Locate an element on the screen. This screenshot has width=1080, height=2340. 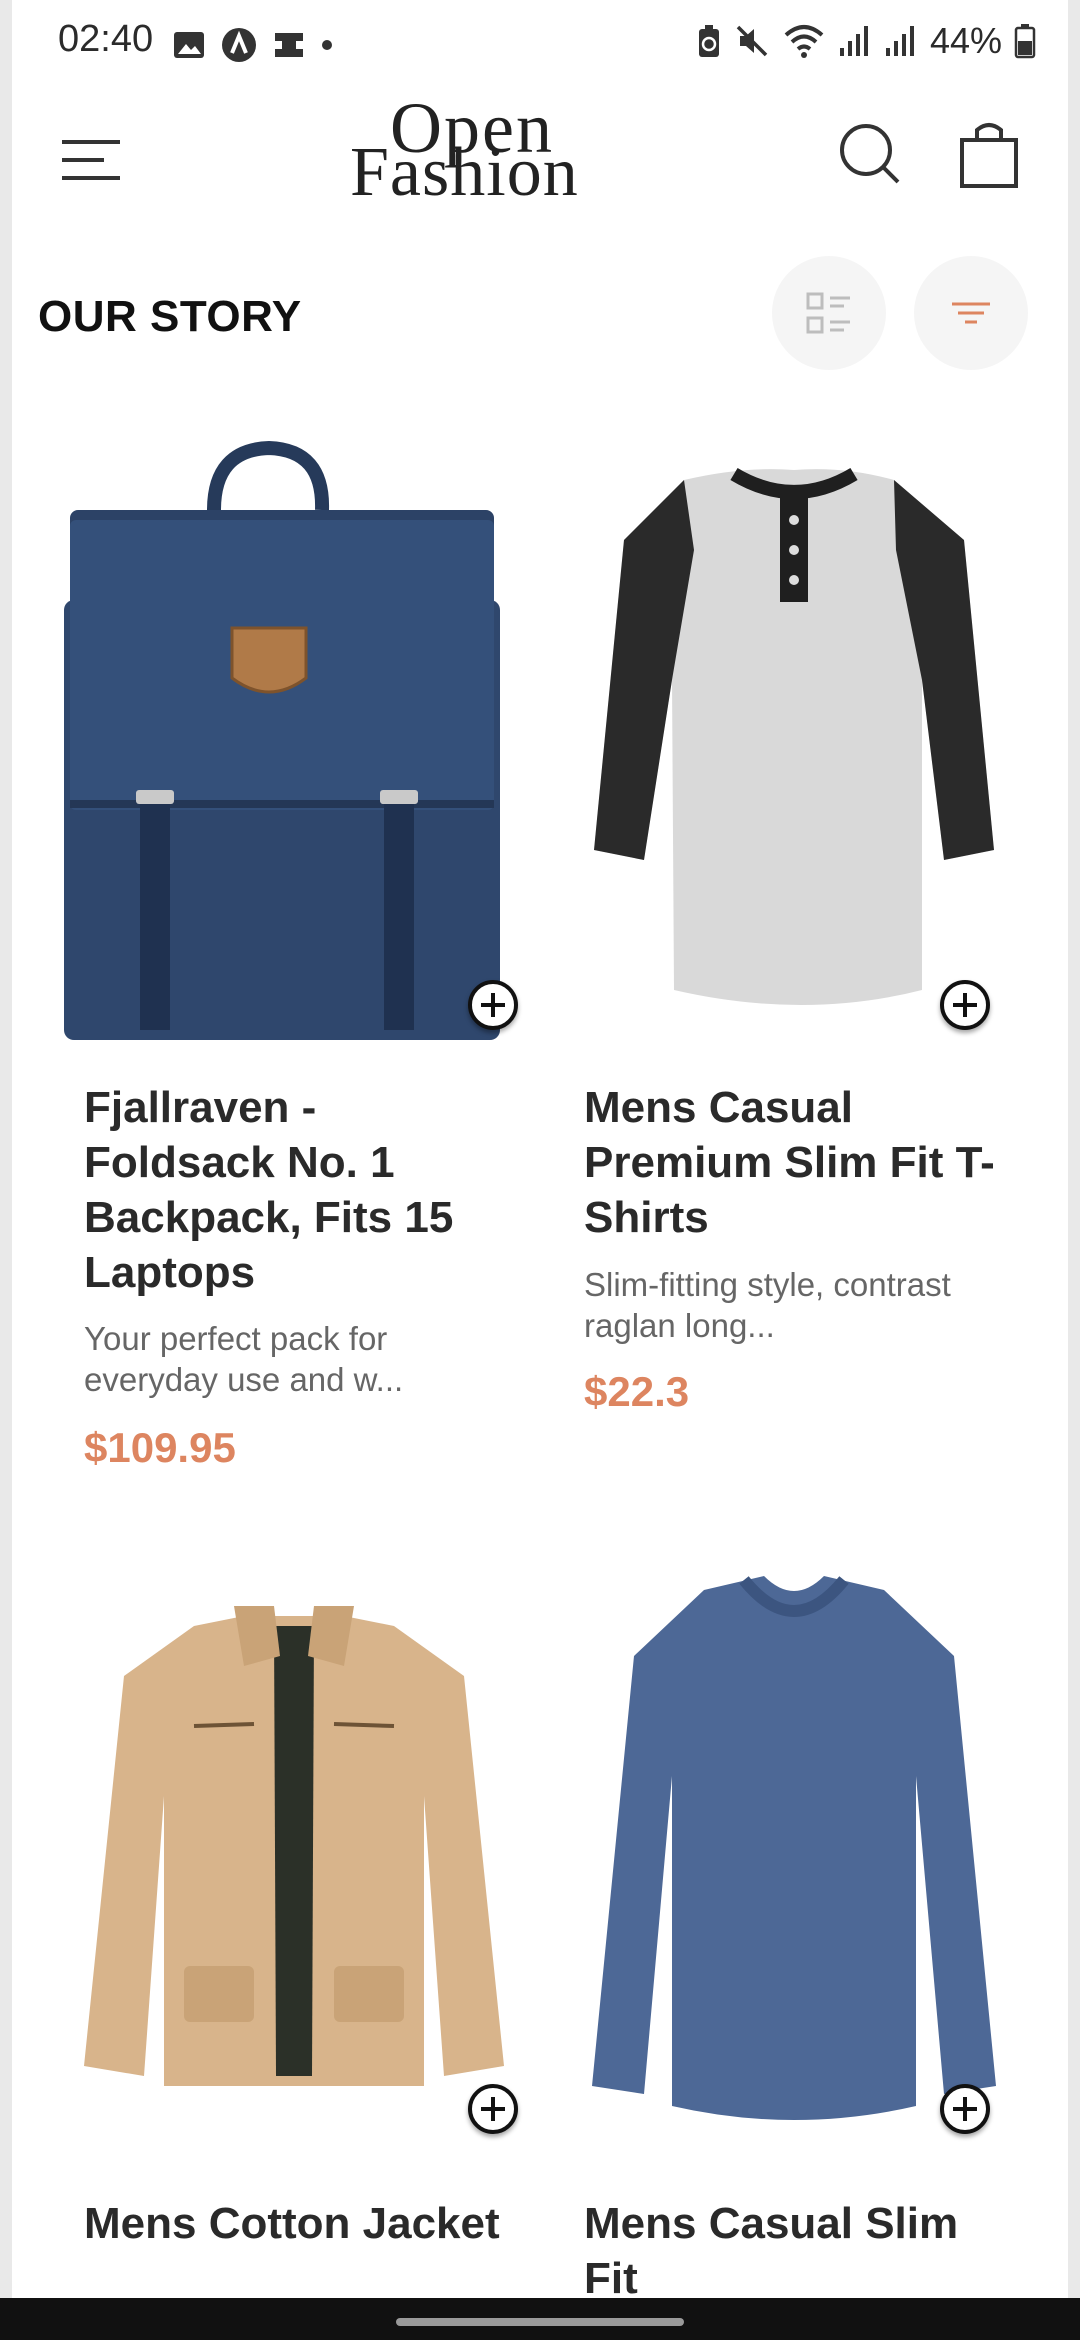
menu-button is located at coordinates (91, 160).